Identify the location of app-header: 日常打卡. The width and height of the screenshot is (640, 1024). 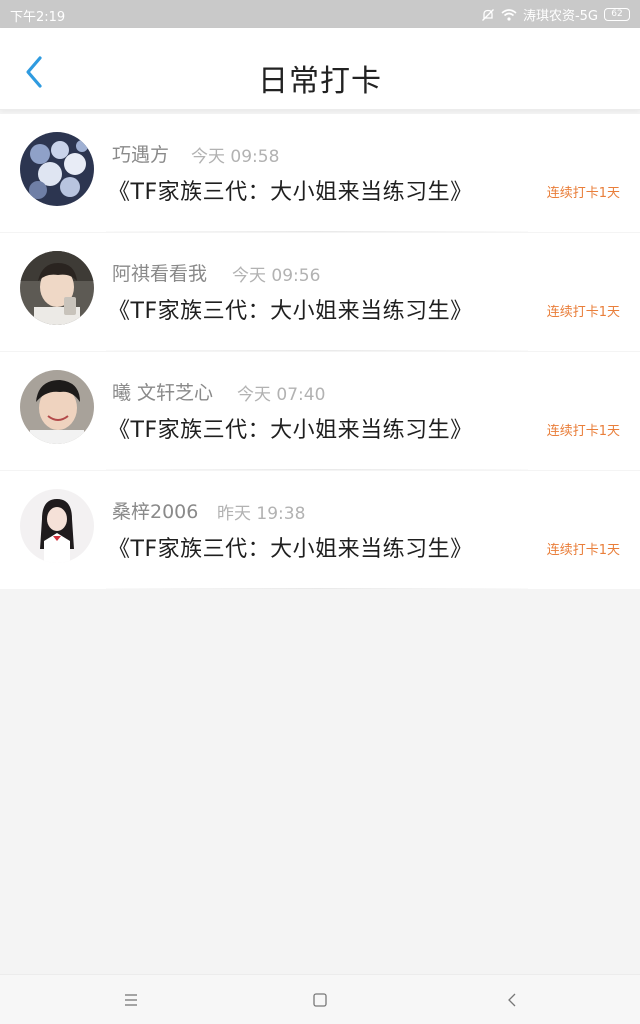
(320, 69).